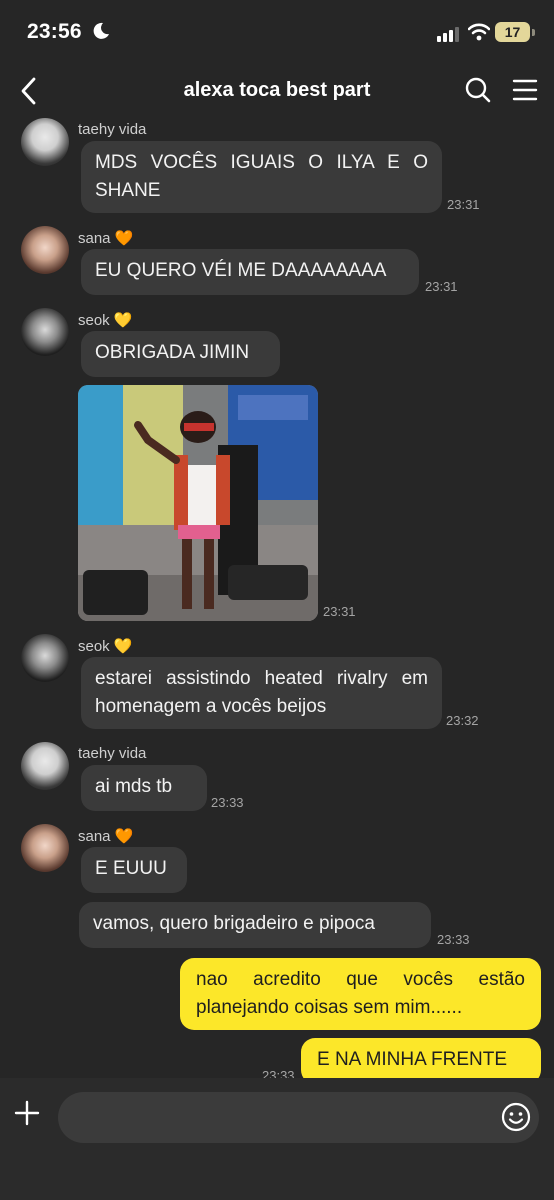  I want to click on message-bubble: MDS VOCÊS IGUAIS O ILYA E O SHANE, so click(261, 177).